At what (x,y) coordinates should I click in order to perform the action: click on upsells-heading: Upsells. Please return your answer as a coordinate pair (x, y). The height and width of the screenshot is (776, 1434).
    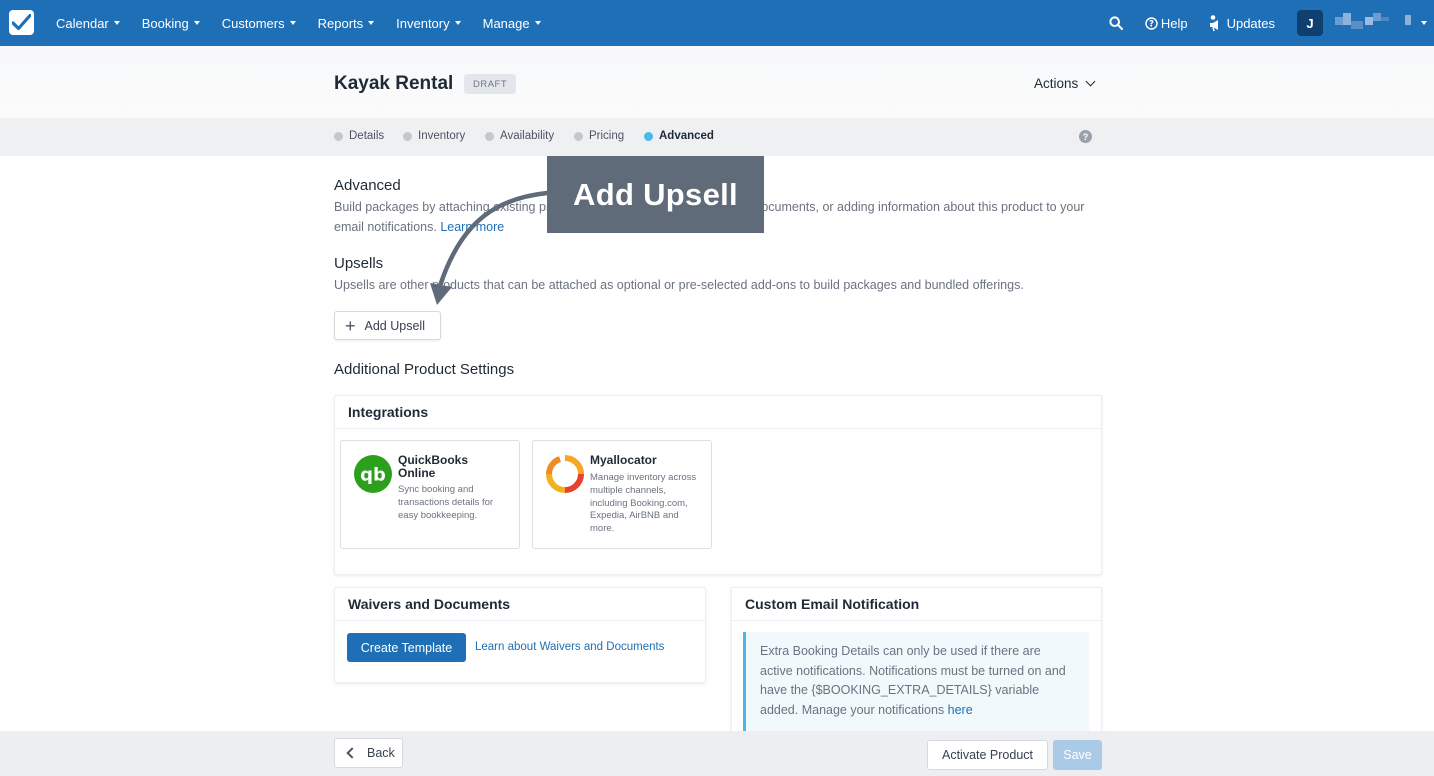
    Looking at the image, I should click on (359, 263).